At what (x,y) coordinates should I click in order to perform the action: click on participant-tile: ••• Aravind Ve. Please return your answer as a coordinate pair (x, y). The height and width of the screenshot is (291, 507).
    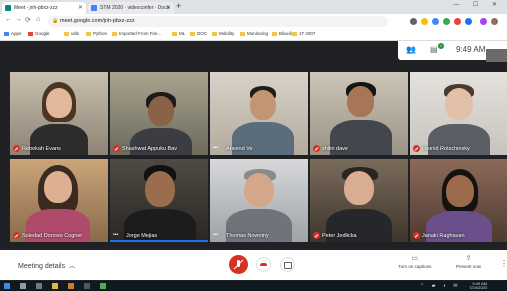
    Looking at the image, I should click on (259, 113).